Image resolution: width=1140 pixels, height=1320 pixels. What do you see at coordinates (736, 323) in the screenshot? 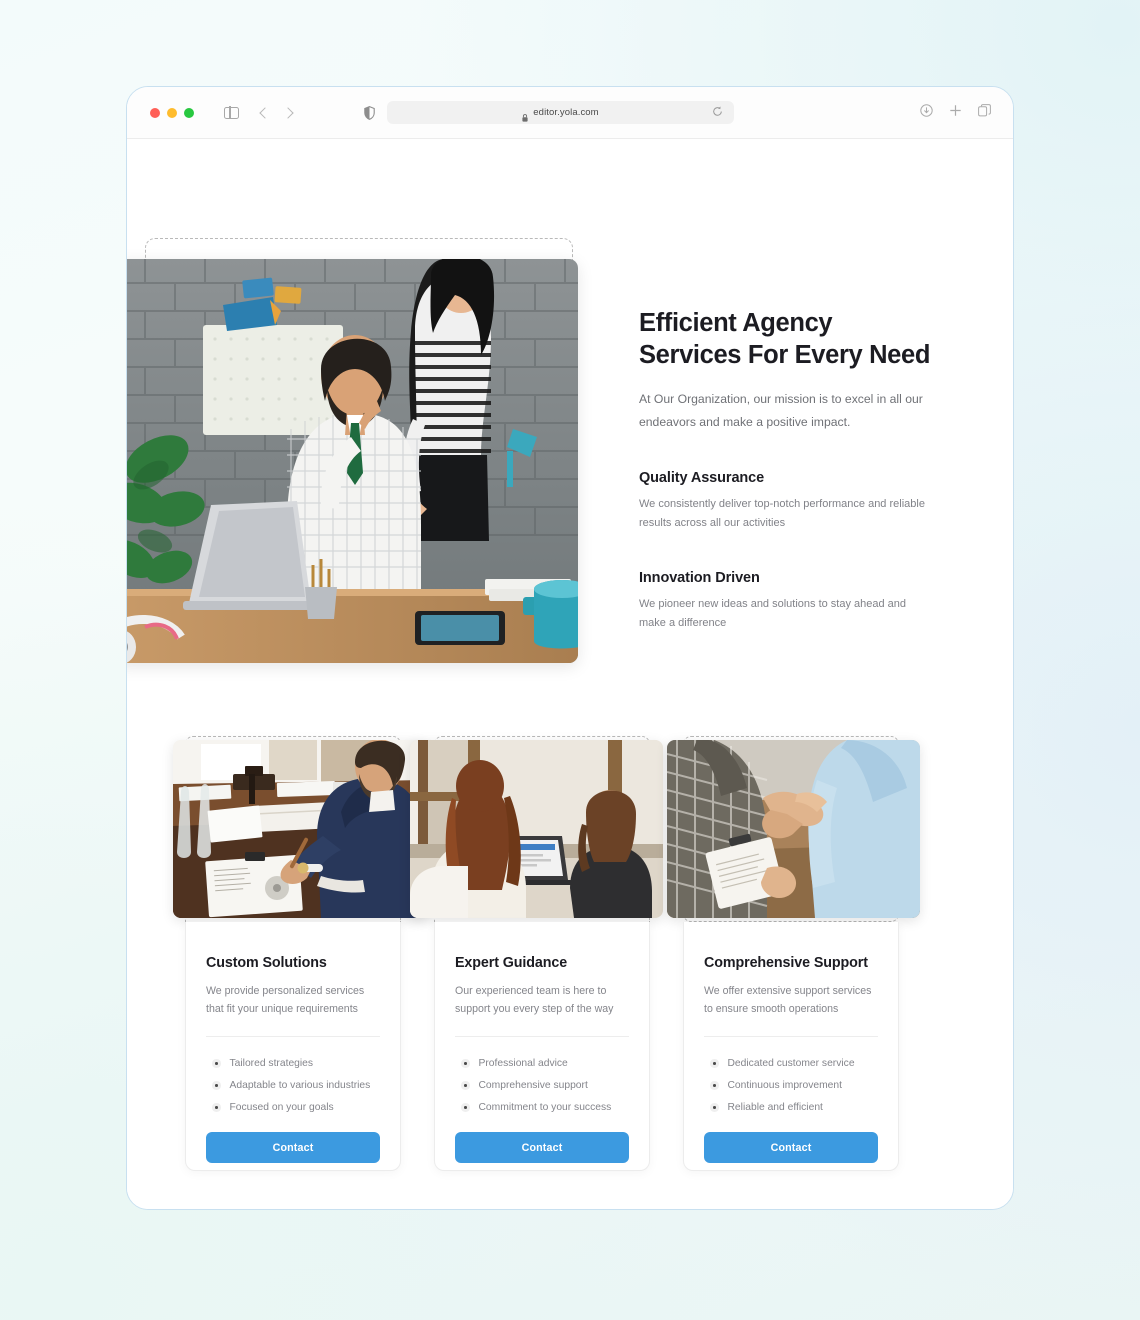
I see `page-title-line1: Efficient Agency` at bounding box center [736, 323].